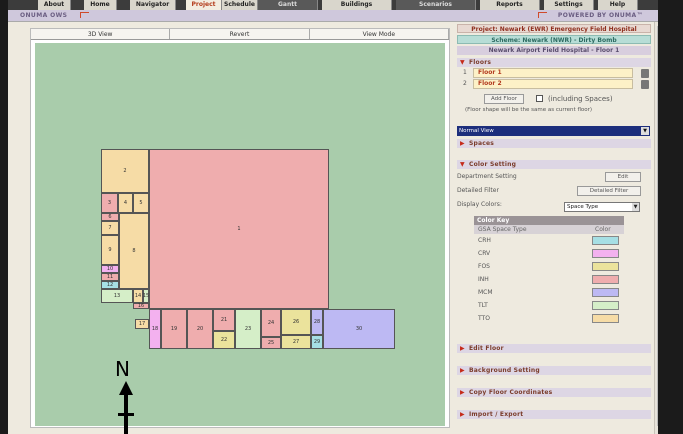 Image resolution: width=683 pixels, height=434 pixels. I want to click on room-5: 5, so click(141, 203).